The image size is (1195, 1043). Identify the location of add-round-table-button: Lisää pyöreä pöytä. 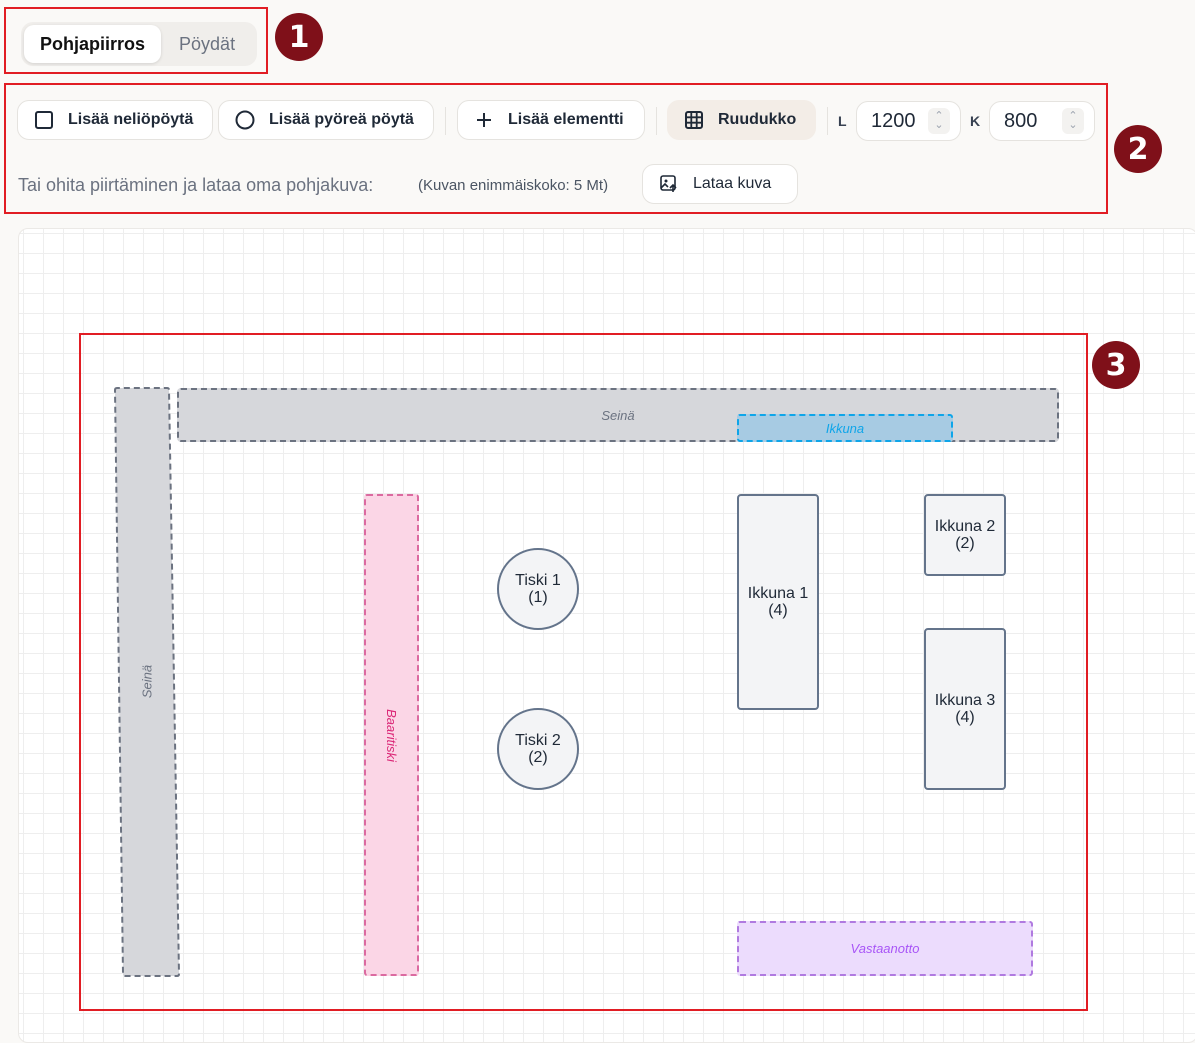
(326, 120).